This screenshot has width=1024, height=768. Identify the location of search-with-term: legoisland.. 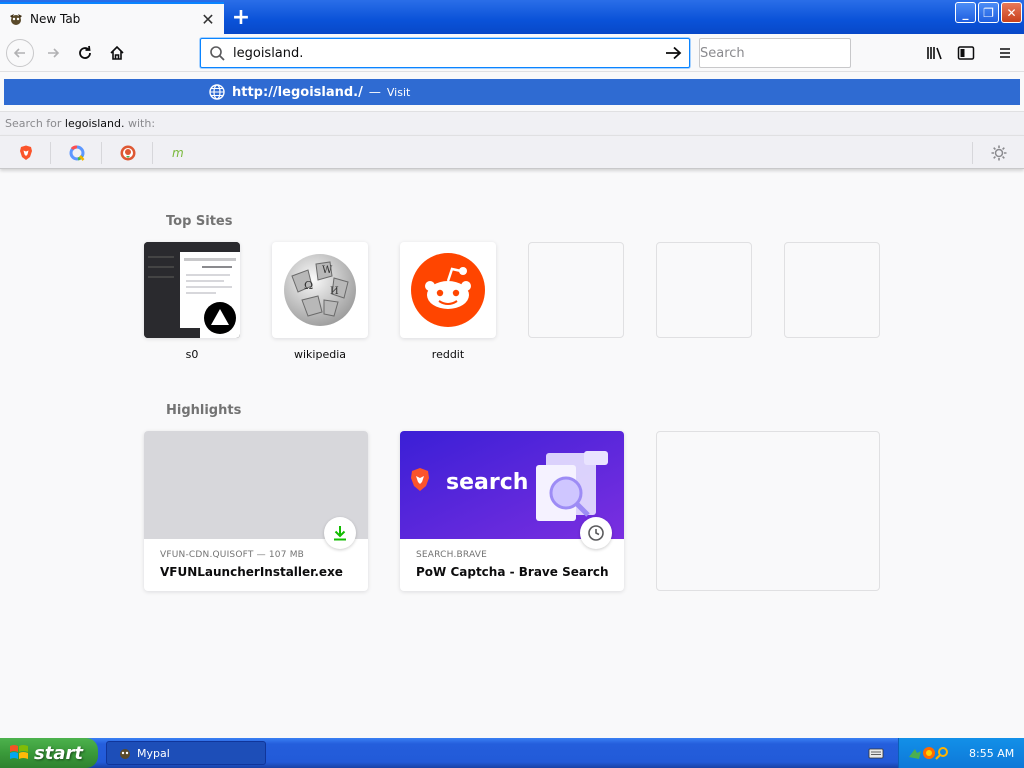
(94, 123).